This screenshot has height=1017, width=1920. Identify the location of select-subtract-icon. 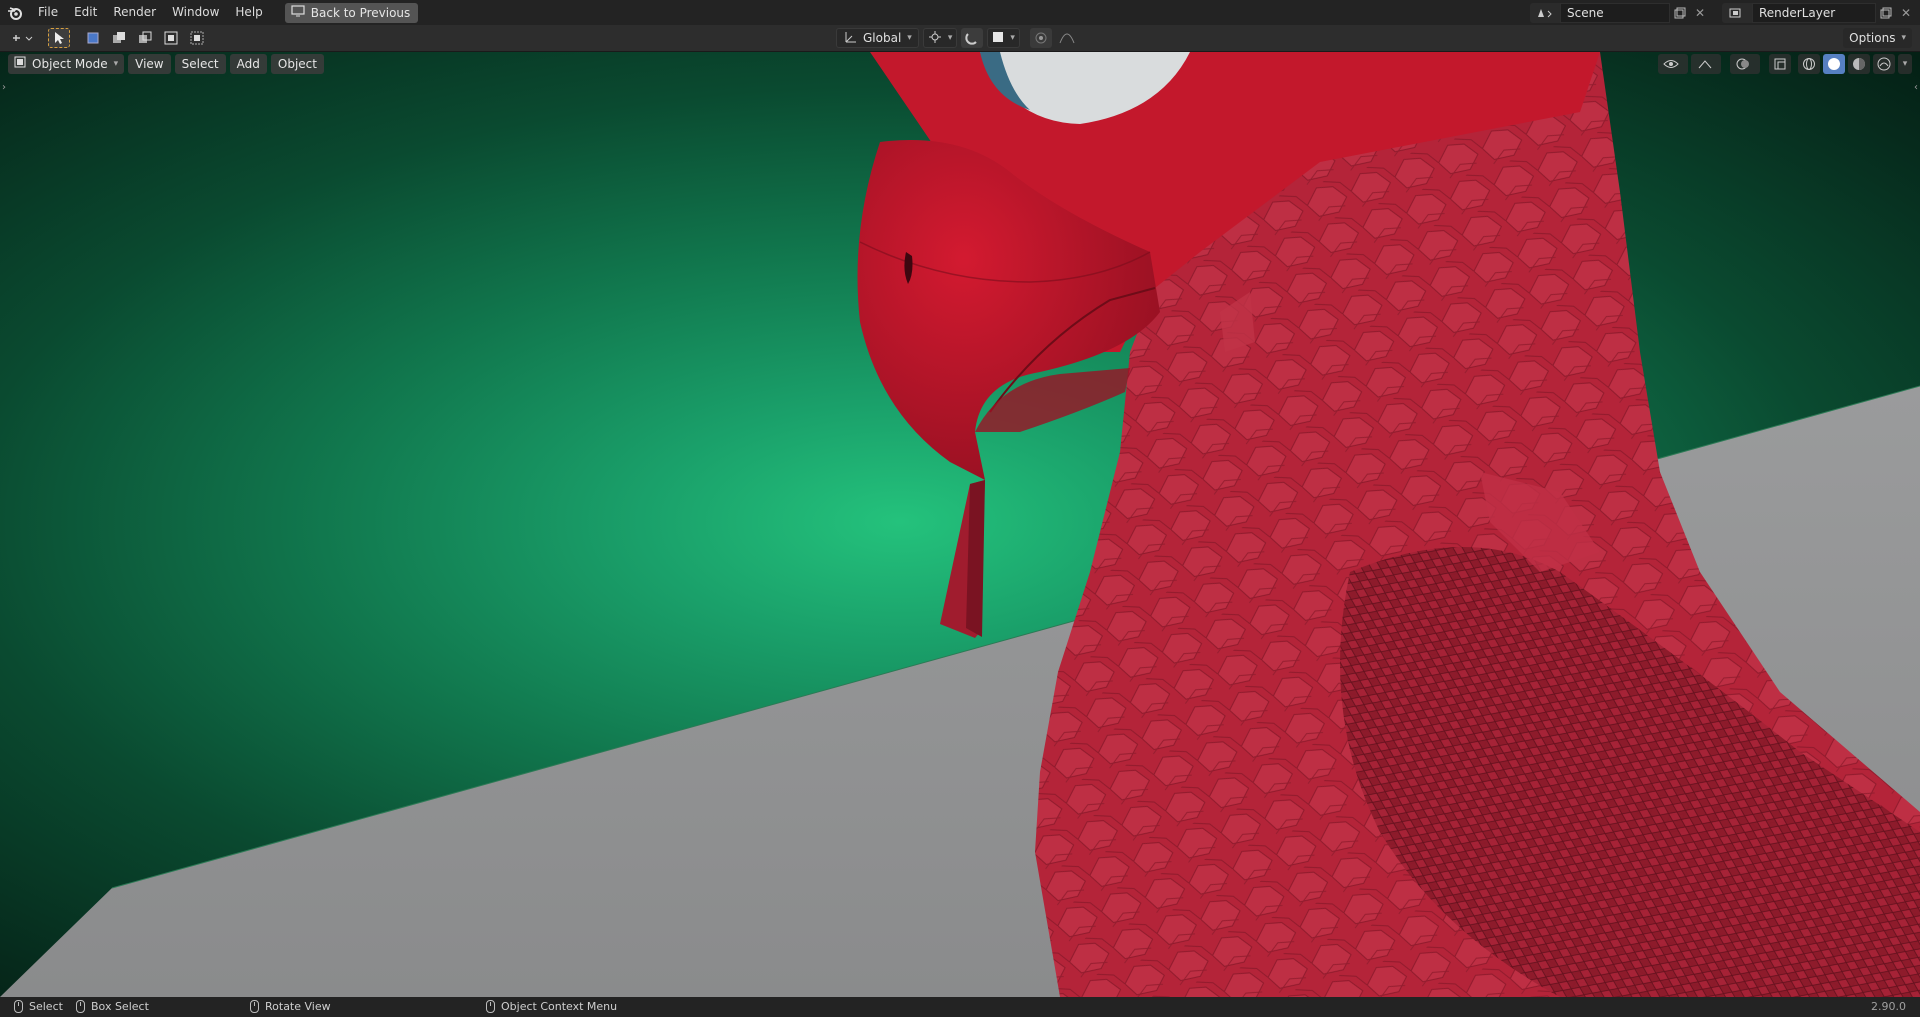
(145, 38).